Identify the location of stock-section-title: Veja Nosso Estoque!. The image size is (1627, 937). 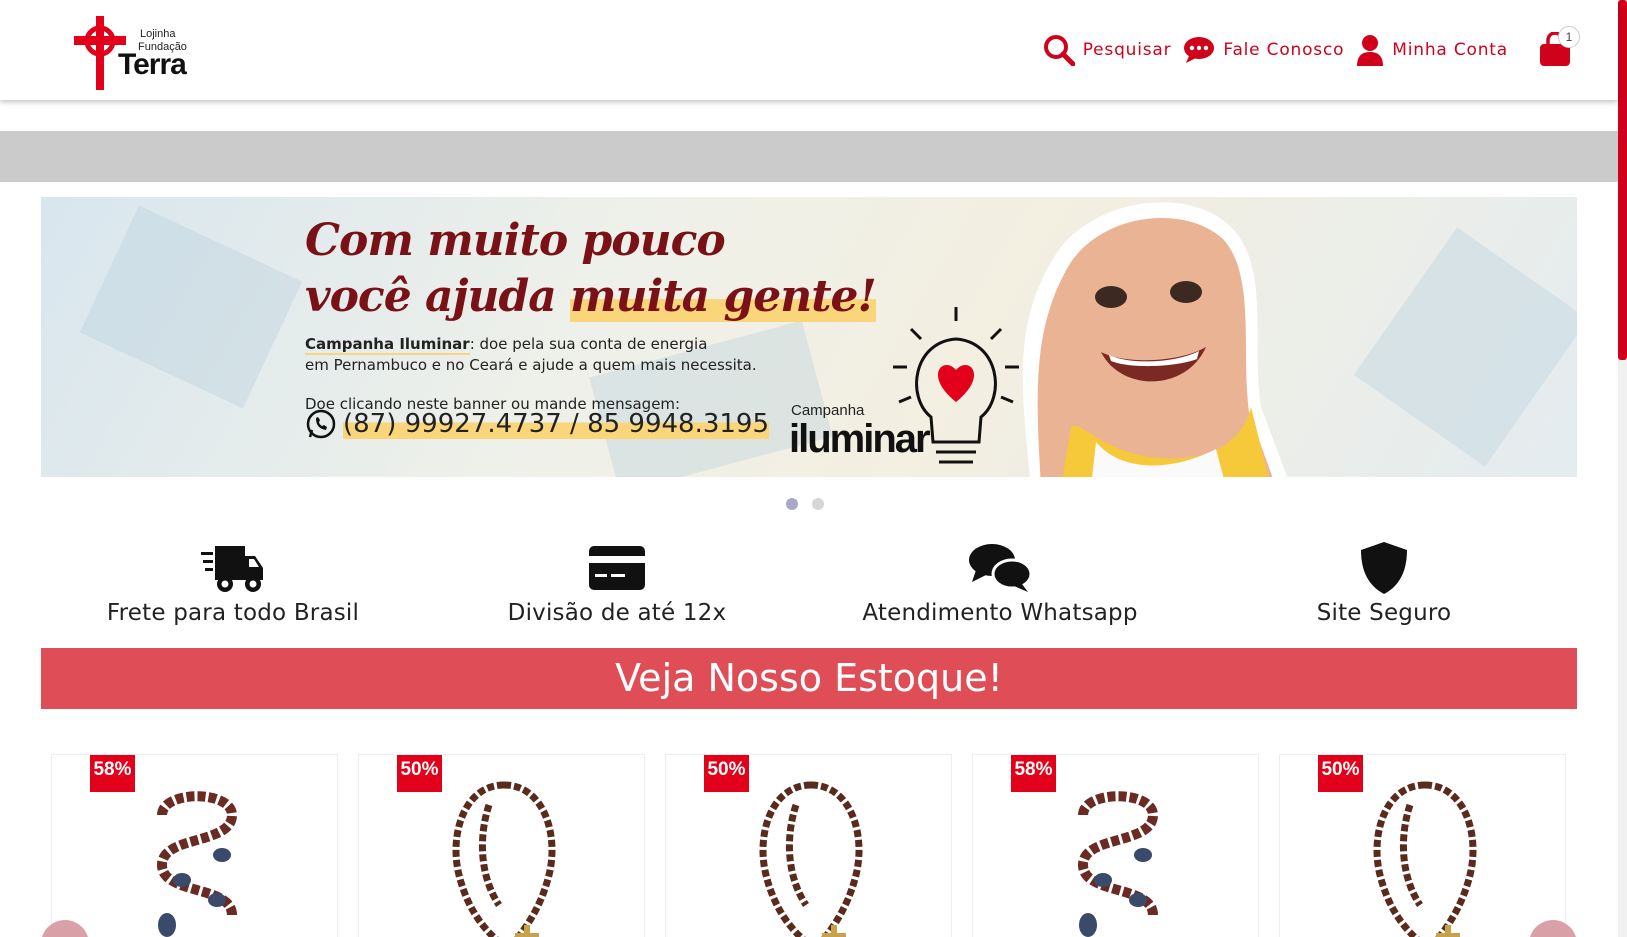
(809, 678).